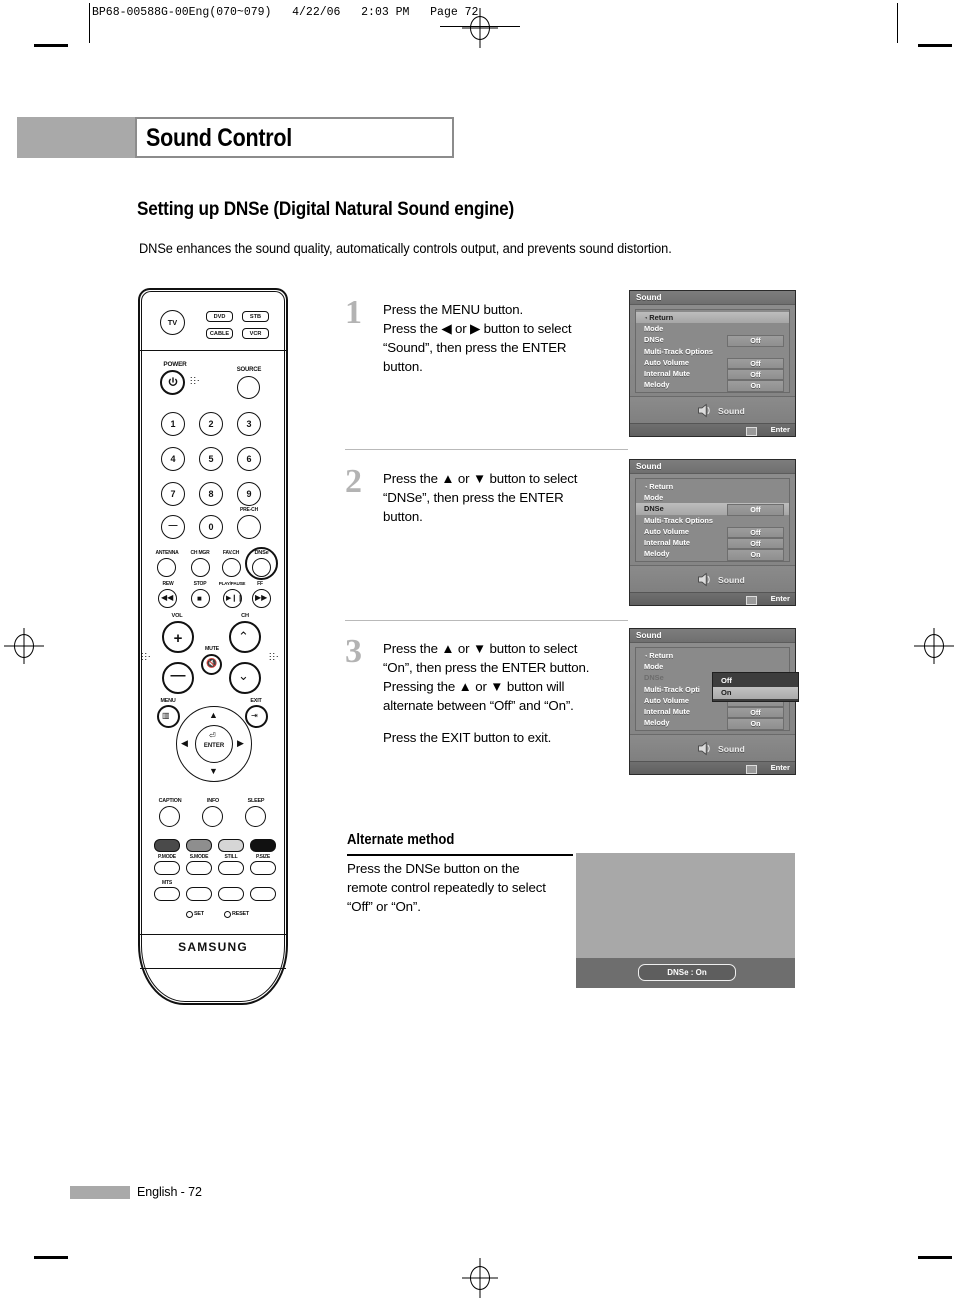 The height and width of the screenshot is (1301, 954). I want to click on remote-chmgr-button, so click(200, 567).